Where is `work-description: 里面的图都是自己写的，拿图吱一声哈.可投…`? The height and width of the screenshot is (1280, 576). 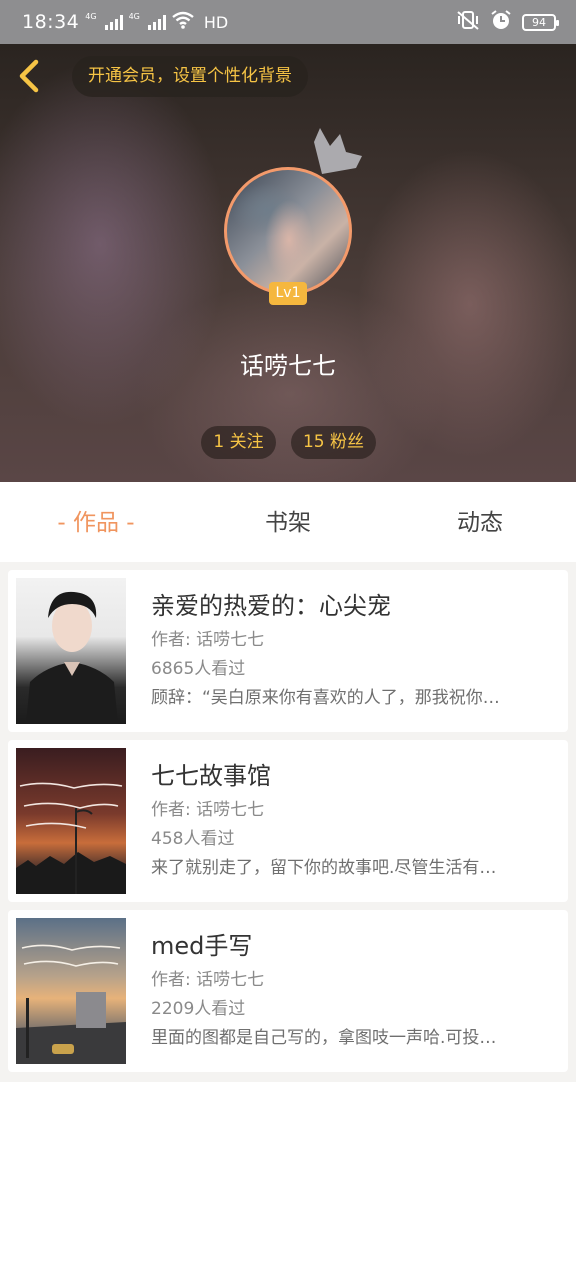 work-description: 里面的图都是自己写的，拿图吱一声哈.可投… is located at coordinates (324, 1038).